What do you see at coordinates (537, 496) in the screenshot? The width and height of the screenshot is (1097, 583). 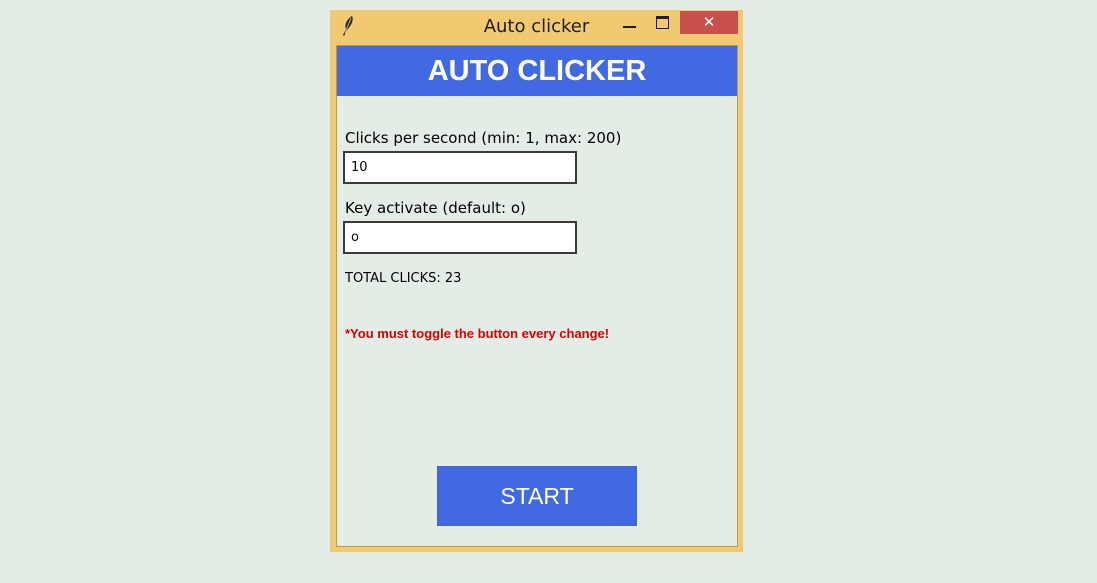 I see `start-button: START` at bounding box center [537, 496].